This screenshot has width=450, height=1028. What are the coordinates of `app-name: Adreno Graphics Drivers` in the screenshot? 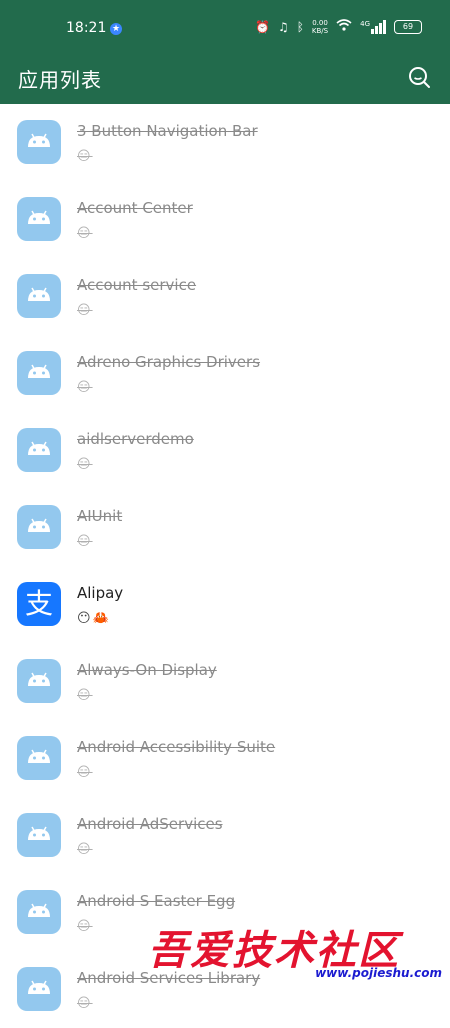 It's located at (169, 362).